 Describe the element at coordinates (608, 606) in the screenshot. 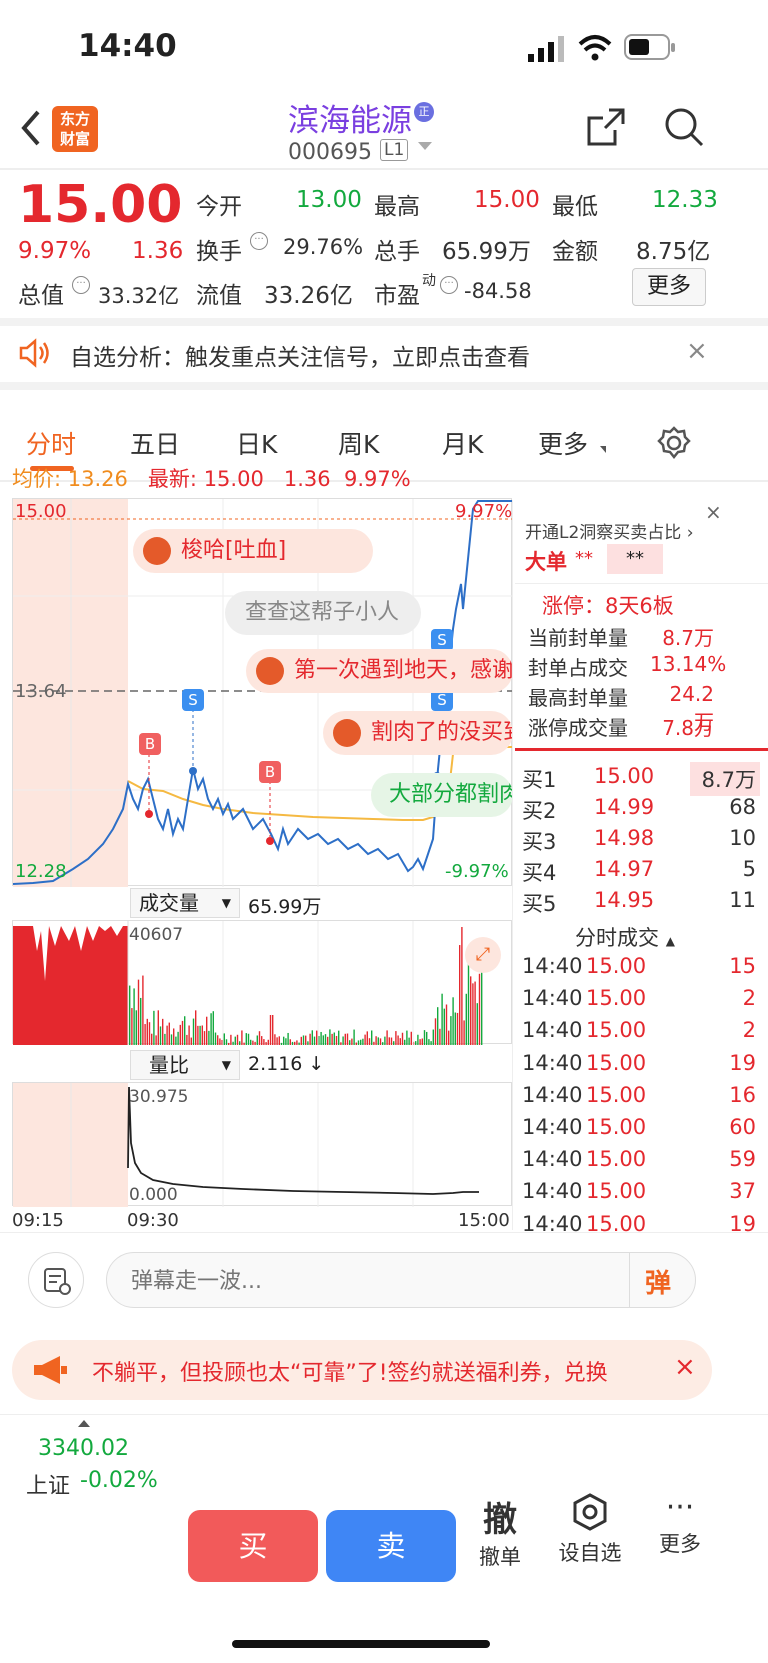

I see `limit-up-info: 涨停：8天6板` at that location.